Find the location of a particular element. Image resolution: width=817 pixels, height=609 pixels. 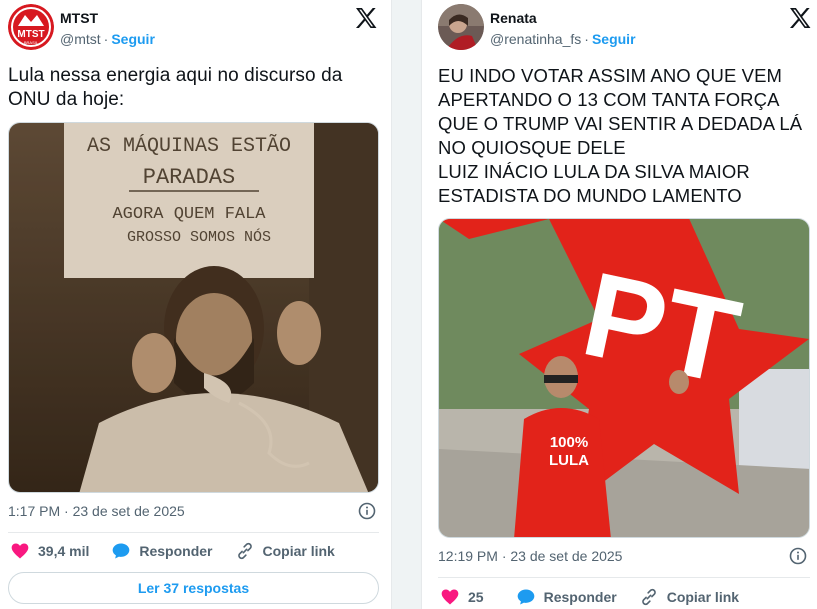

tweet-header: Renata @renatinha_fs · Seguir is located at coordinates (624, 27).